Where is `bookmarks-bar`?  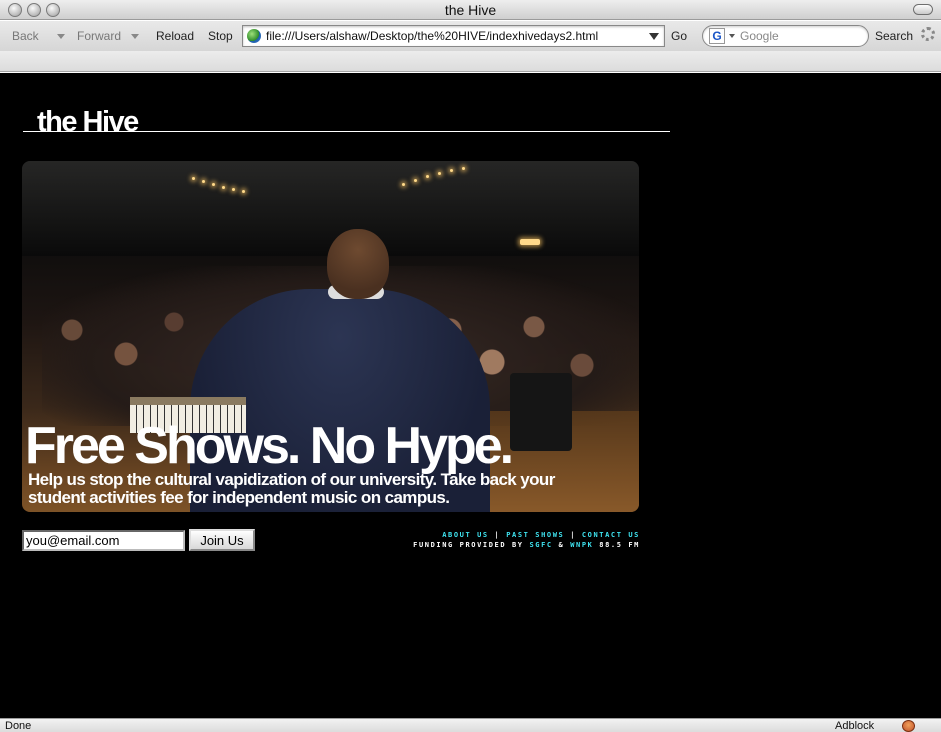 bookmarks-bar is located at coordinates (470, 61).